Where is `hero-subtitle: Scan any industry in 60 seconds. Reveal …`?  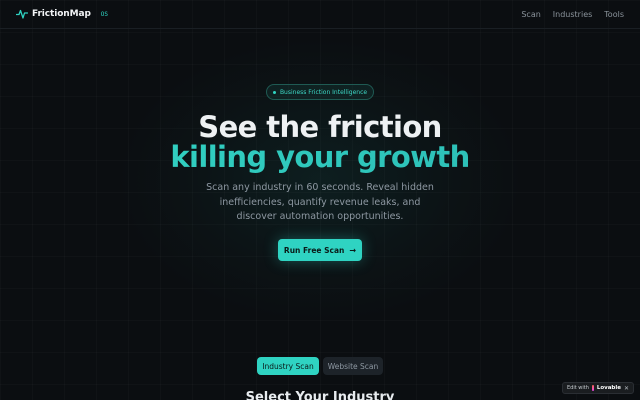 hero-subtitle: Scan any industry in 60 seconds. Reveal … is located at coordinates (320, 202).